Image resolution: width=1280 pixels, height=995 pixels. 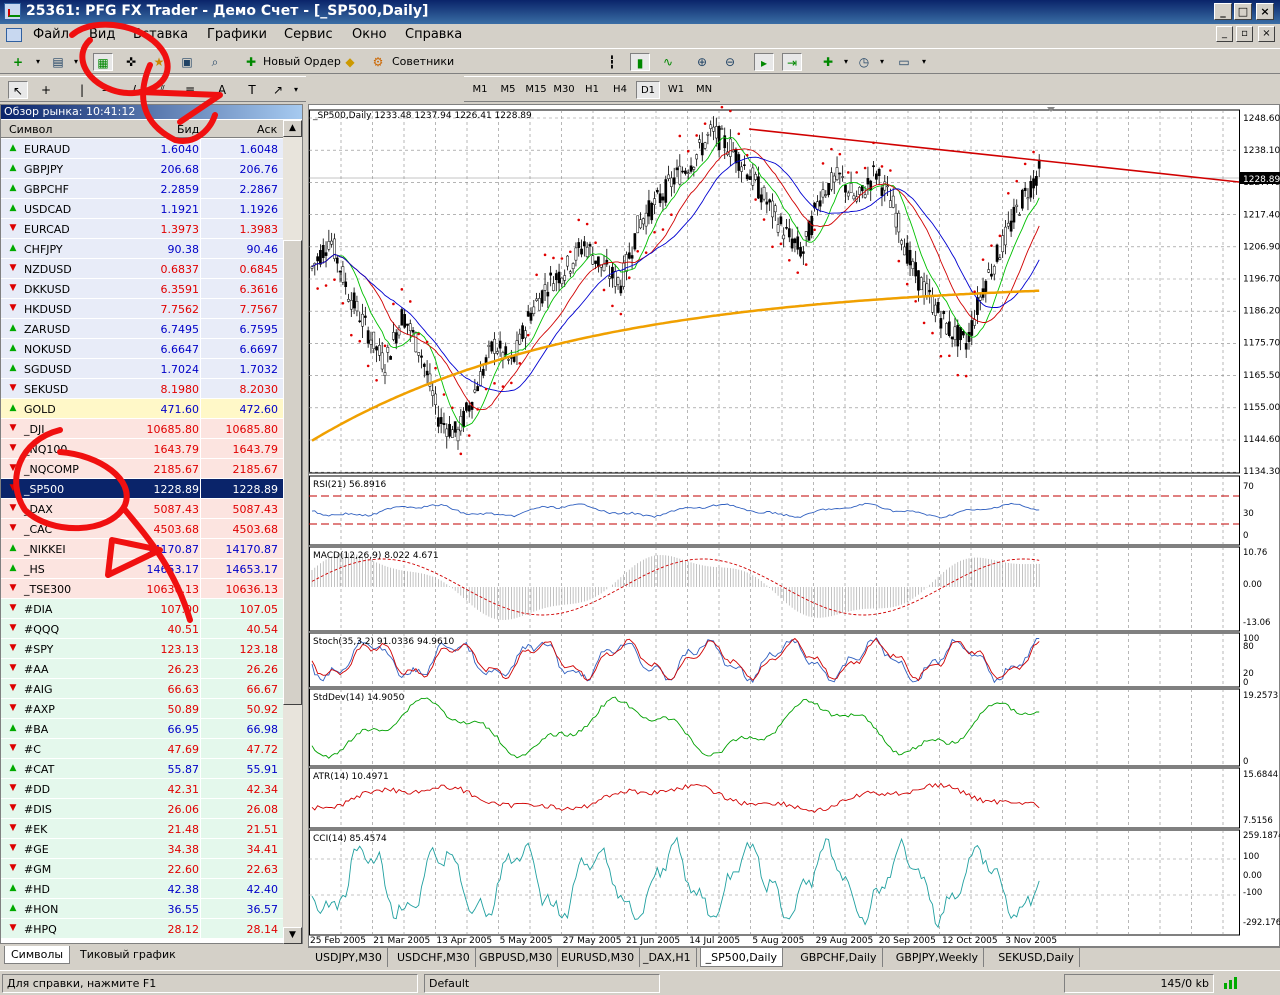 What do you see at coordinates (51, 34) in the screenshot?
I see `menu-file: Файл` at bounding box center [51, 34].